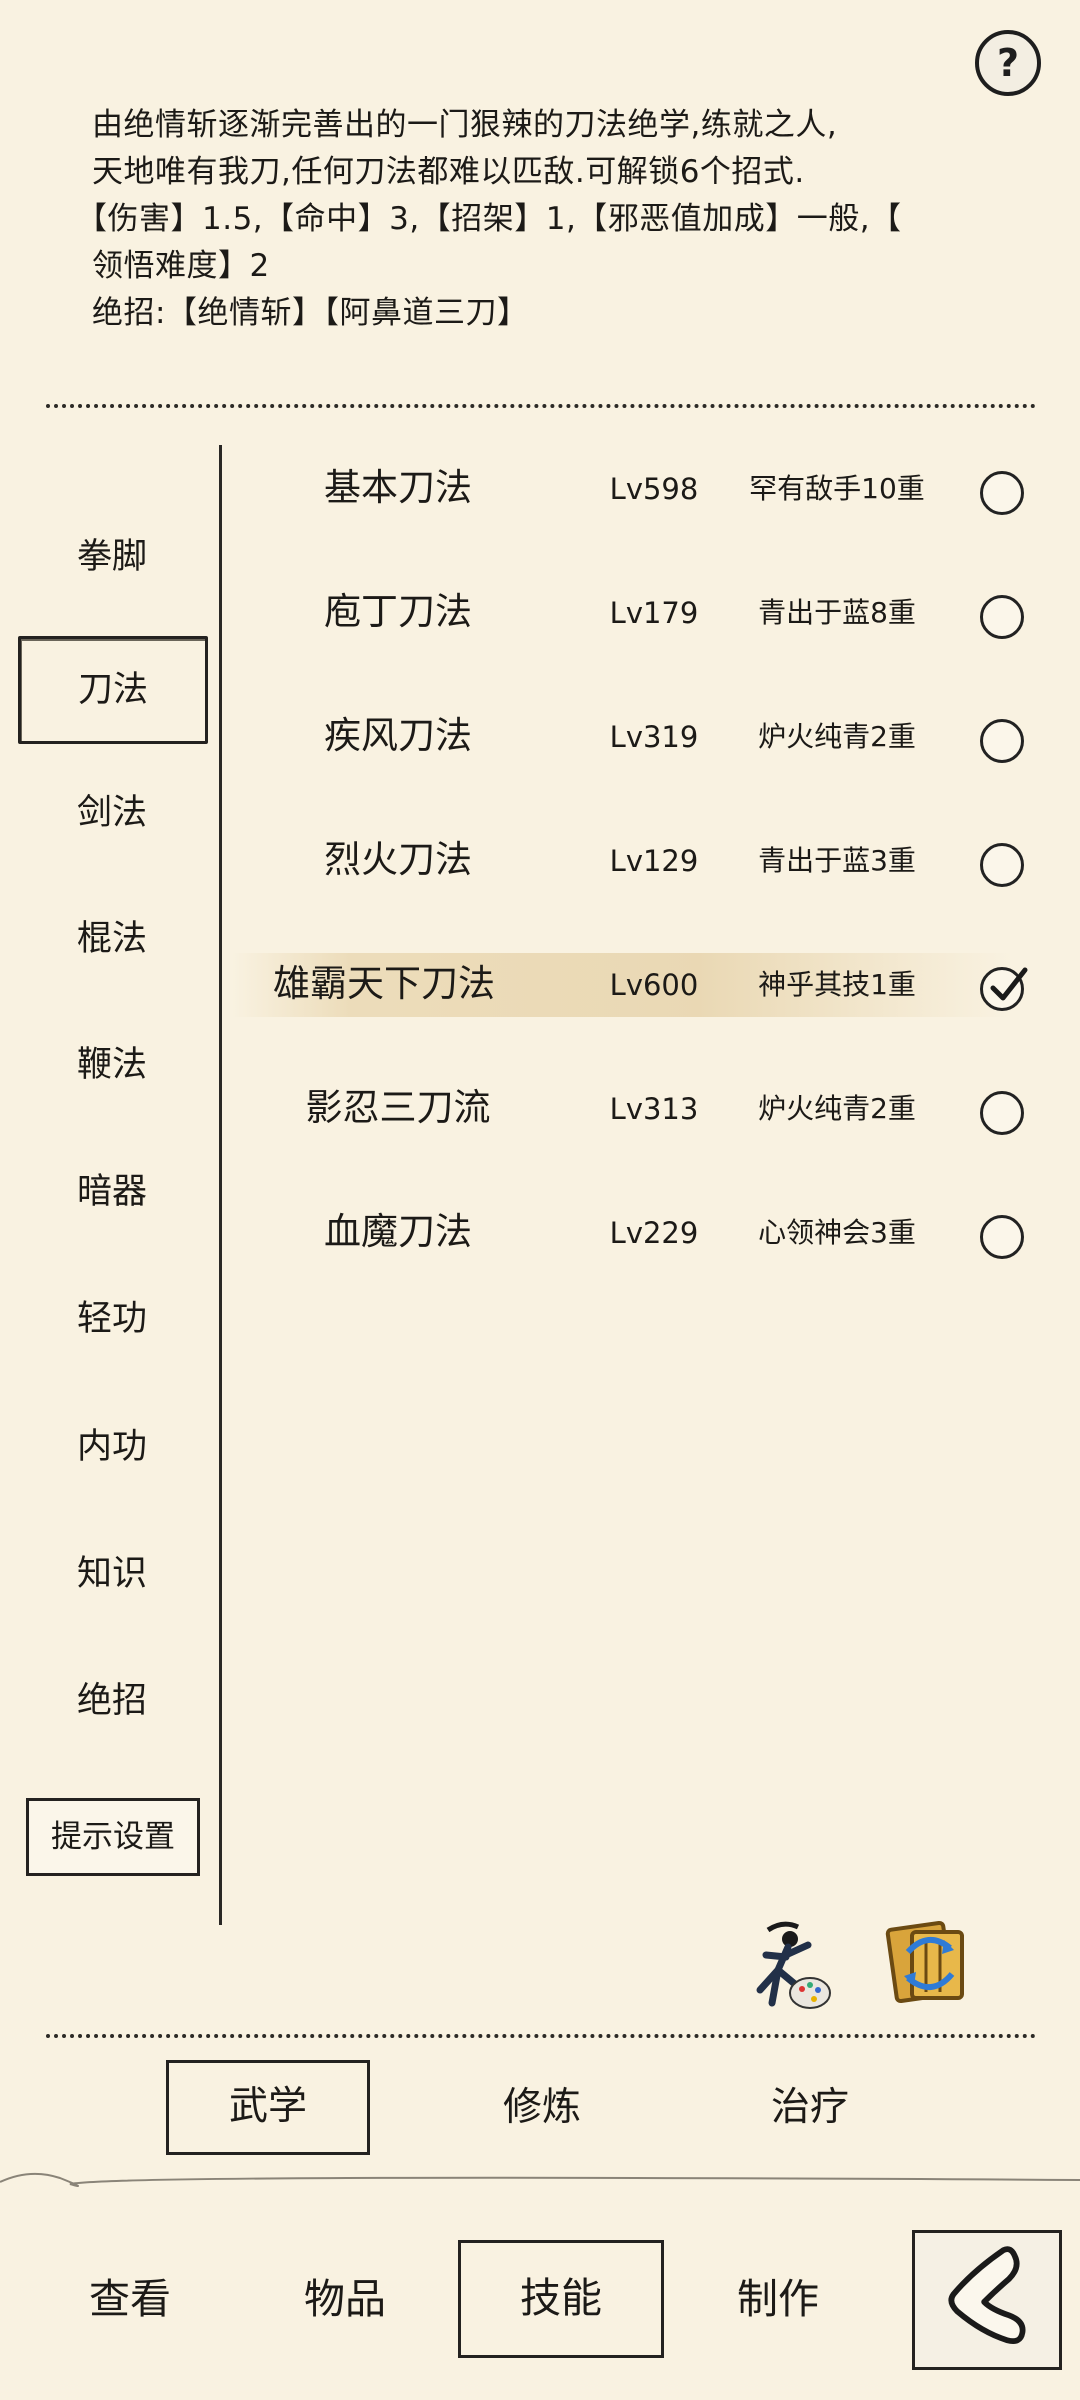 The height and width of the screenshot is (2400, 1080). Describe the element at coordinates (654, 613) in the screenshot. I see `skill-level: Lv179` at that location.